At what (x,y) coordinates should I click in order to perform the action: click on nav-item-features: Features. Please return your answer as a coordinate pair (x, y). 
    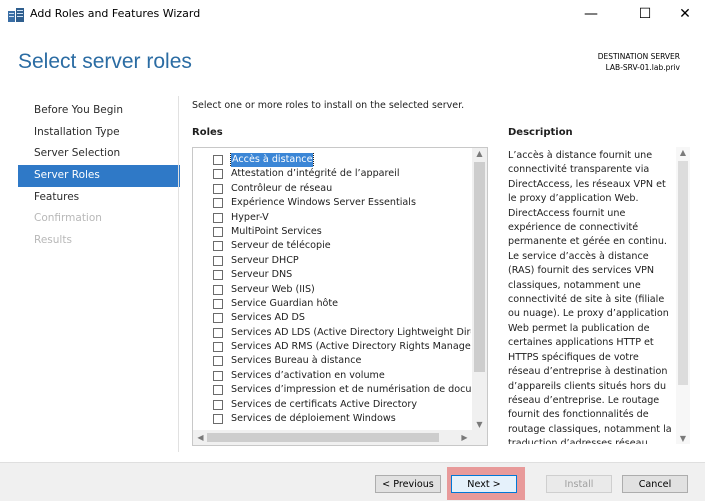
    Looking at the image, I should click on (99, 198).